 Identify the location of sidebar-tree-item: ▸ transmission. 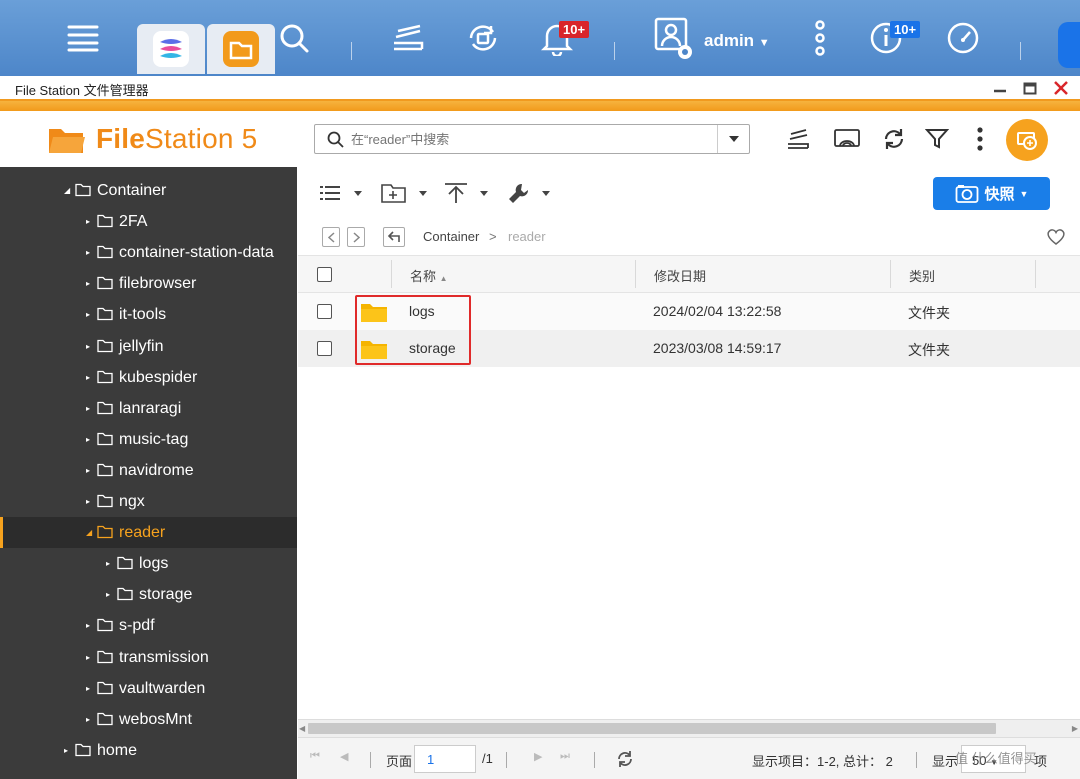
(148, 657).